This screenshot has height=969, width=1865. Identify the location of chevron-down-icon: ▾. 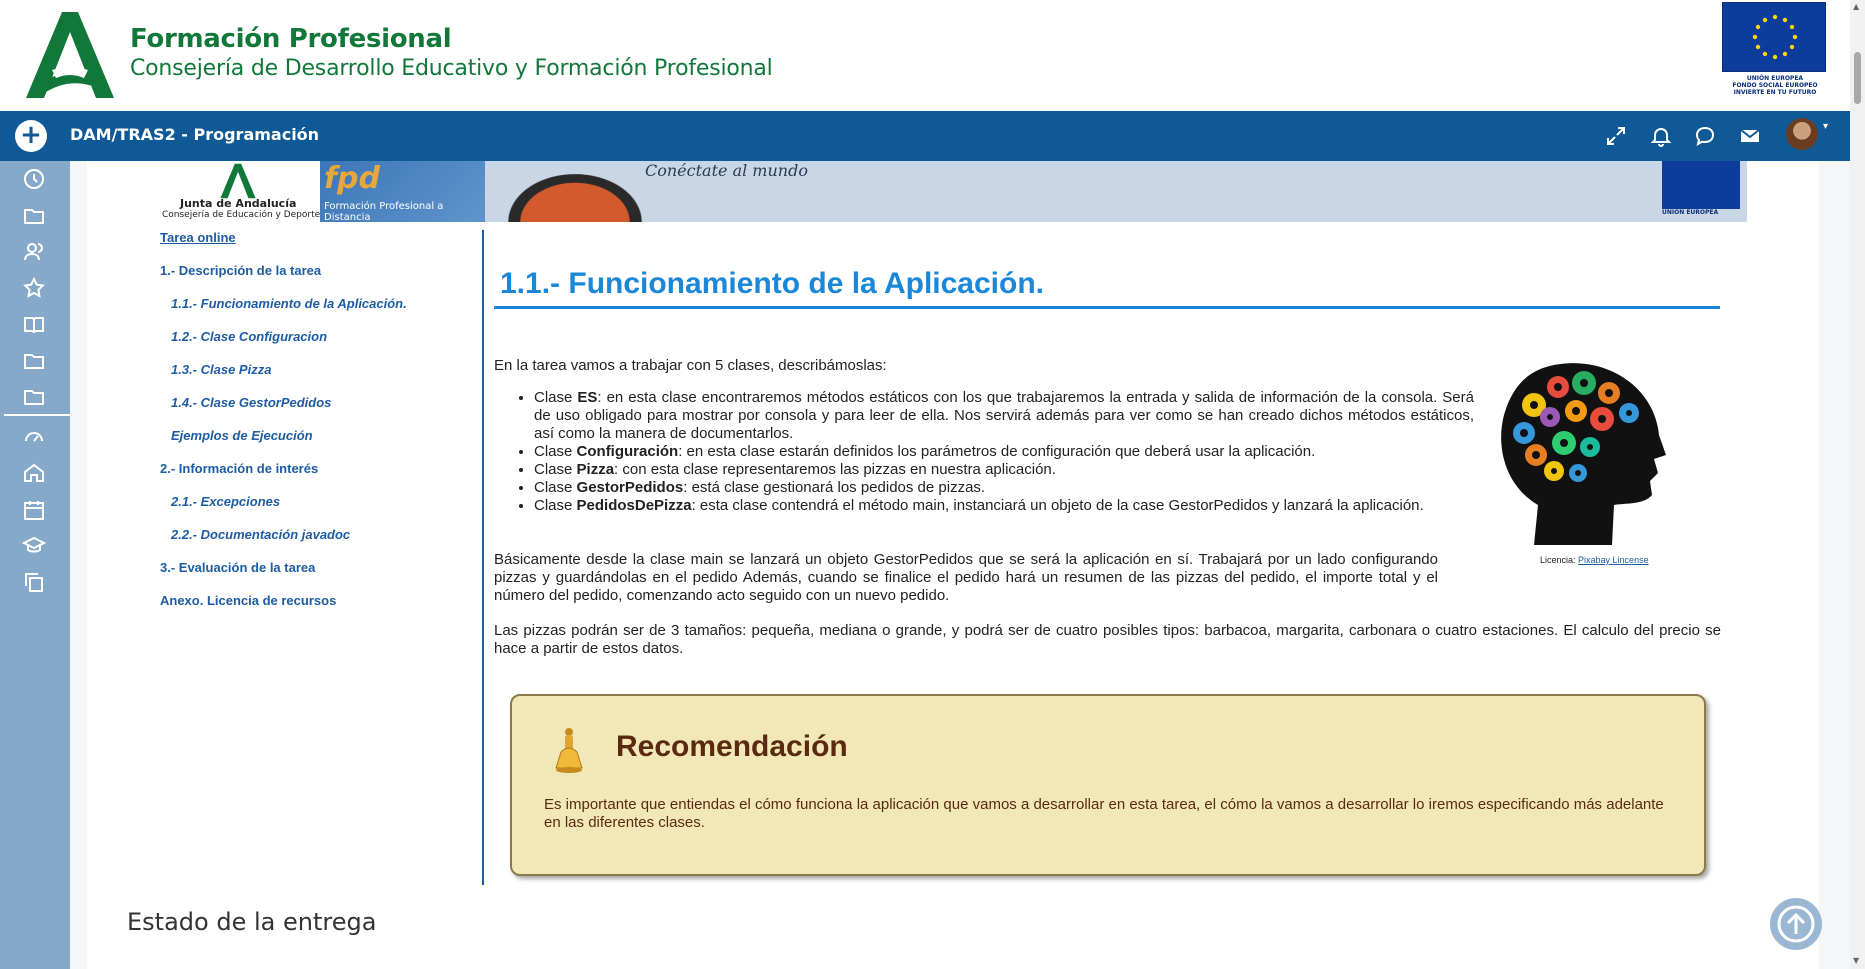
(1825, 126).